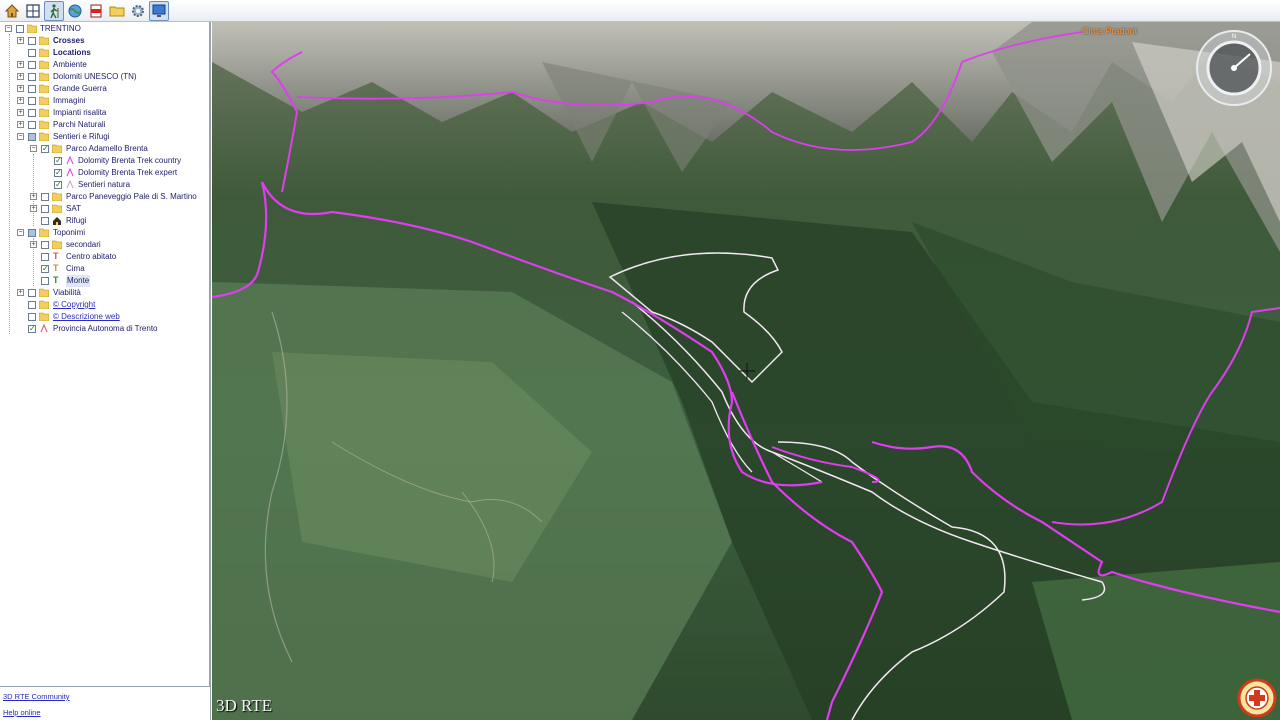 The height and width of the screenshot is (720, 1280). I want to click on tree-item-descrizione-web: © Descrizione web, so click(104, 317).